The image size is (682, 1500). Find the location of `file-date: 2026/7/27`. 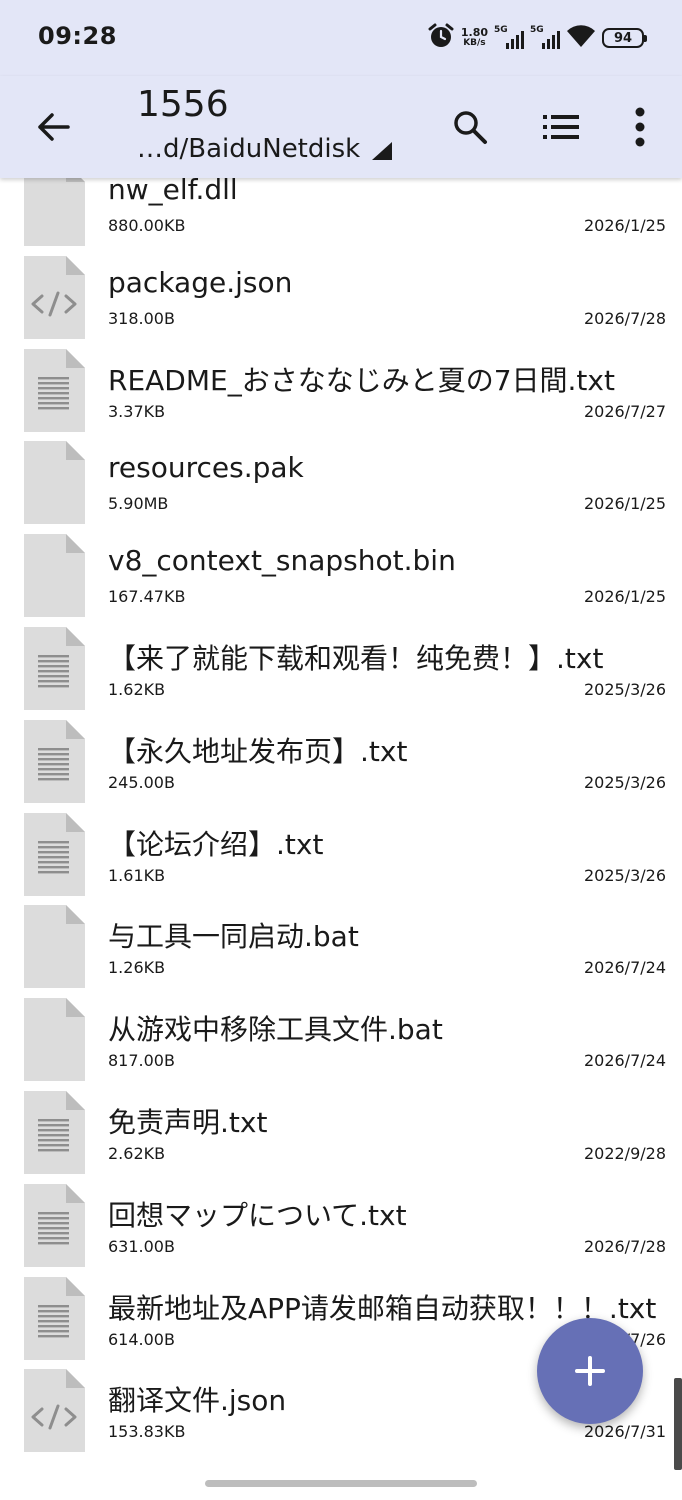

file-date: 2026/7/27 is located at coordinates (624, 411).